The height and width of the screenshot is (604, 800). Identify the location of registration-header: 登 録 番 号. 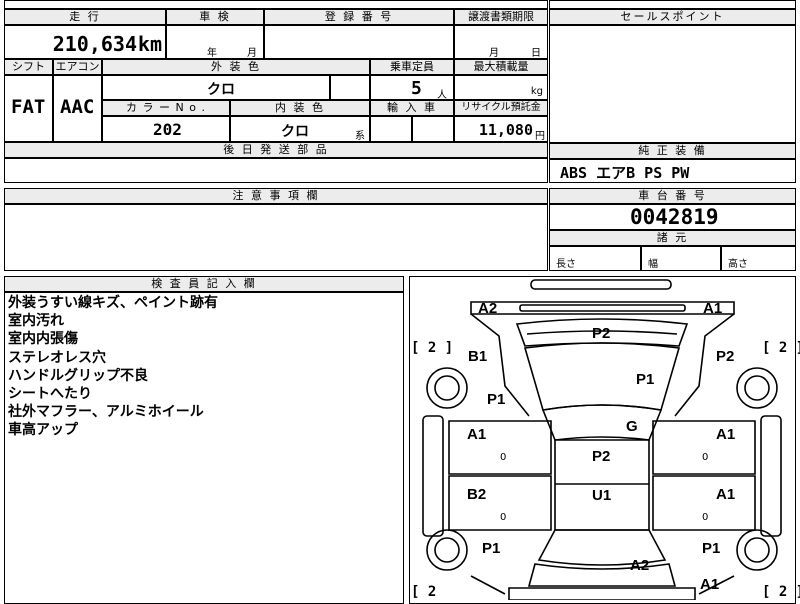
(359, 17).